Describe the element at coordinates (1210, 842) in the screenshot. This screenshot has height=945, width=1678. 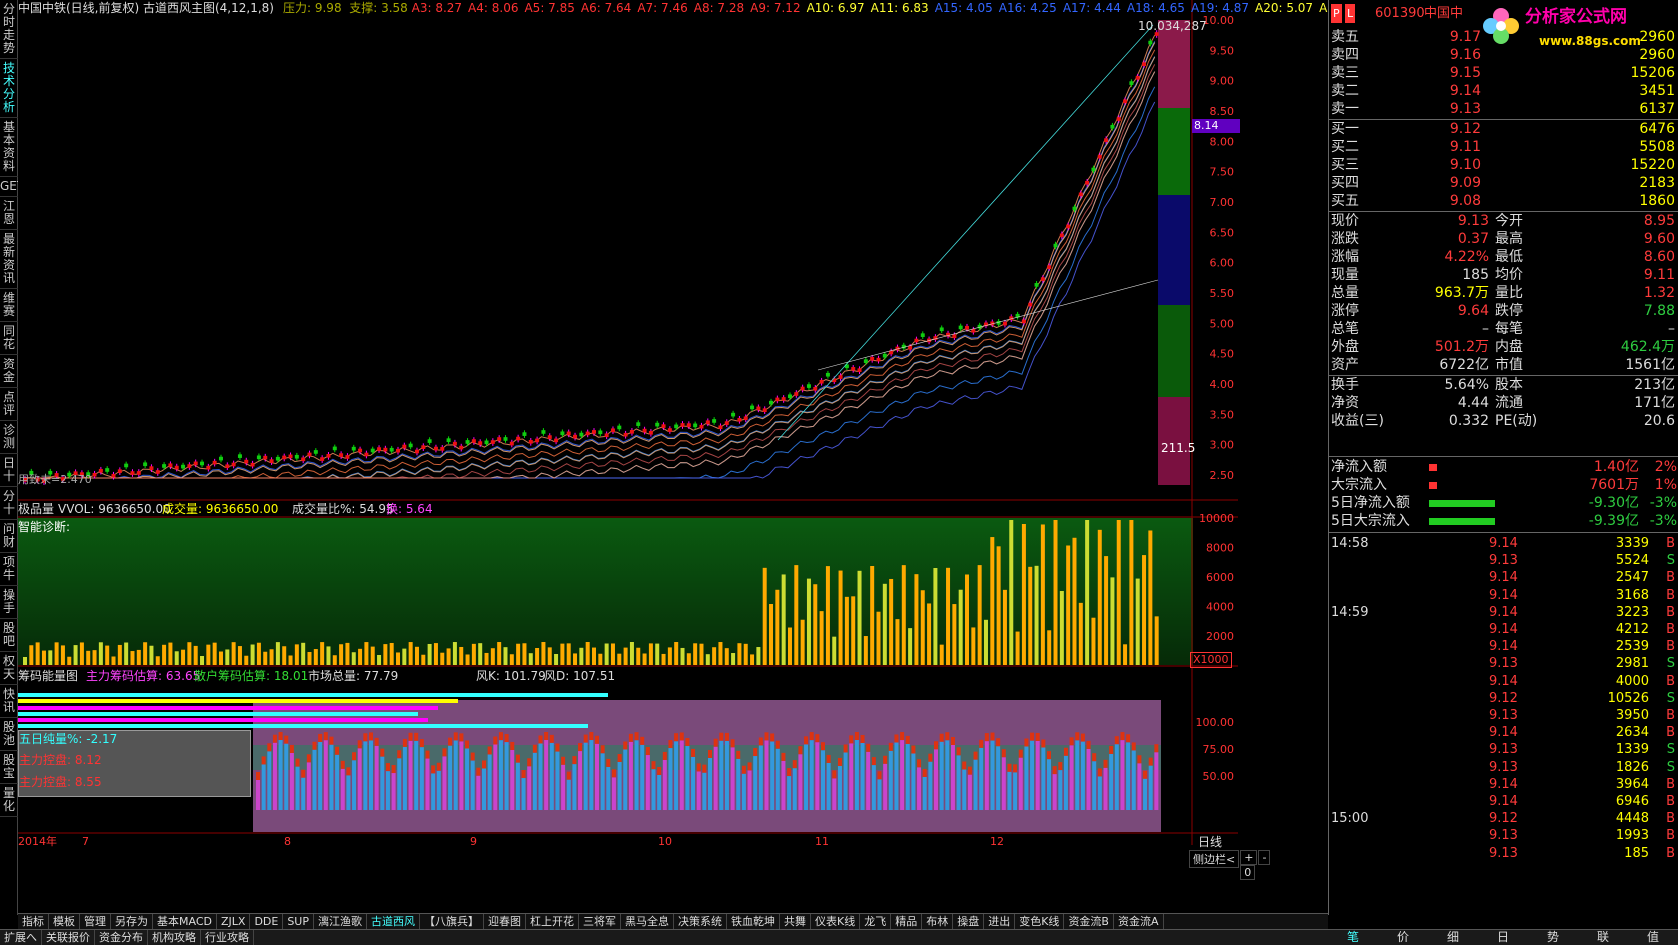
I see `period-label: 日线` at that location.